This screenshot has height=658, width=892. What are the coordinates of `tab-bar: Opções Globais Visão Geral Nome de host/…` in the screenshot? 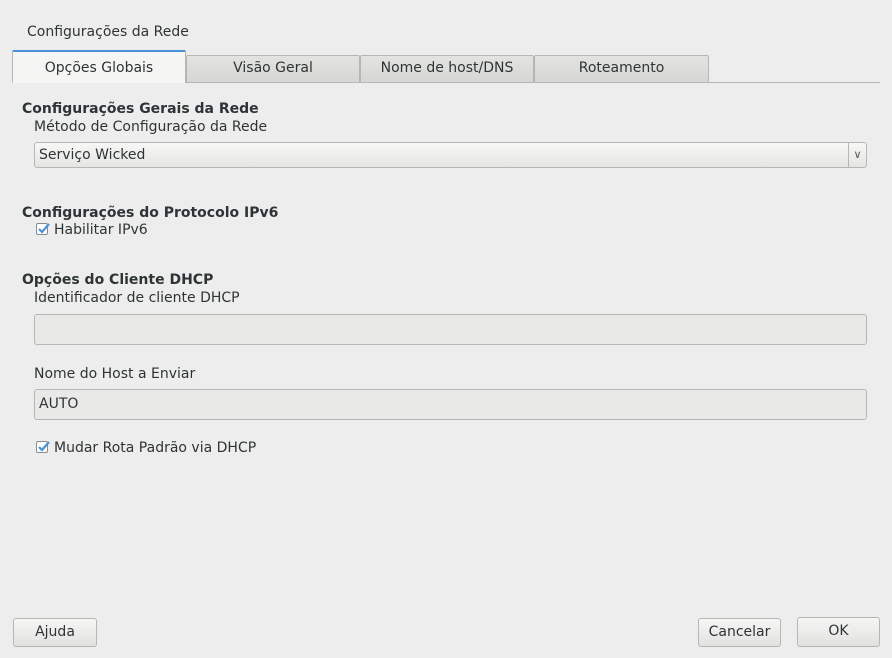 It's located at (446, 66).